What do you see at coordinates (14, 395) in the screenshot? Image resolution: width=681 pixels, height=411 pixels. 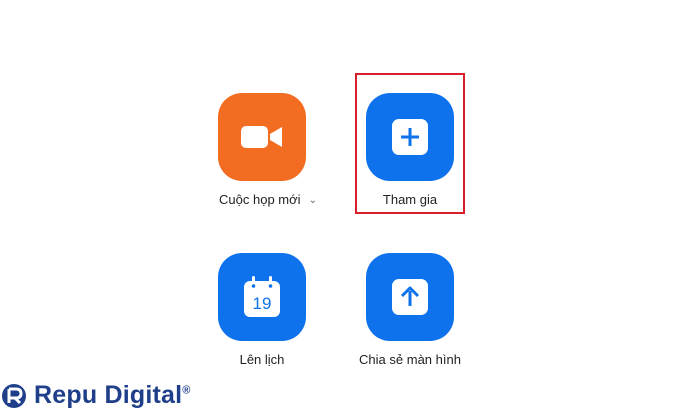 I see `repu-logo-icon` at bounding box center [14, 395].